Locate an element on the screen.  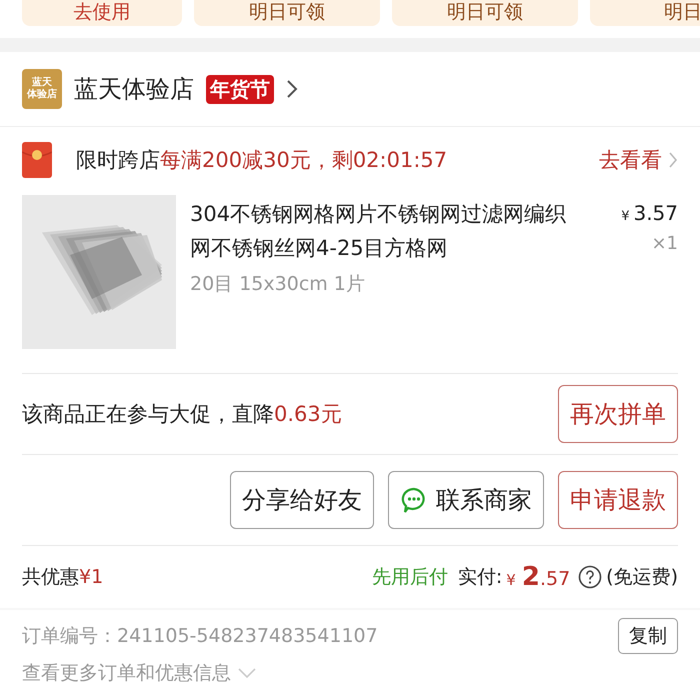
view-link: 去看看 is located at coordinates (630, 160).